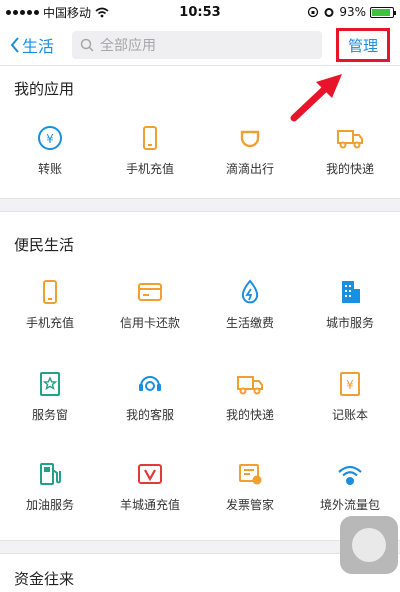 The width and height of the screenshot is (400, 592). I want to click on ledger-icon: ¥, so click(350, 384).